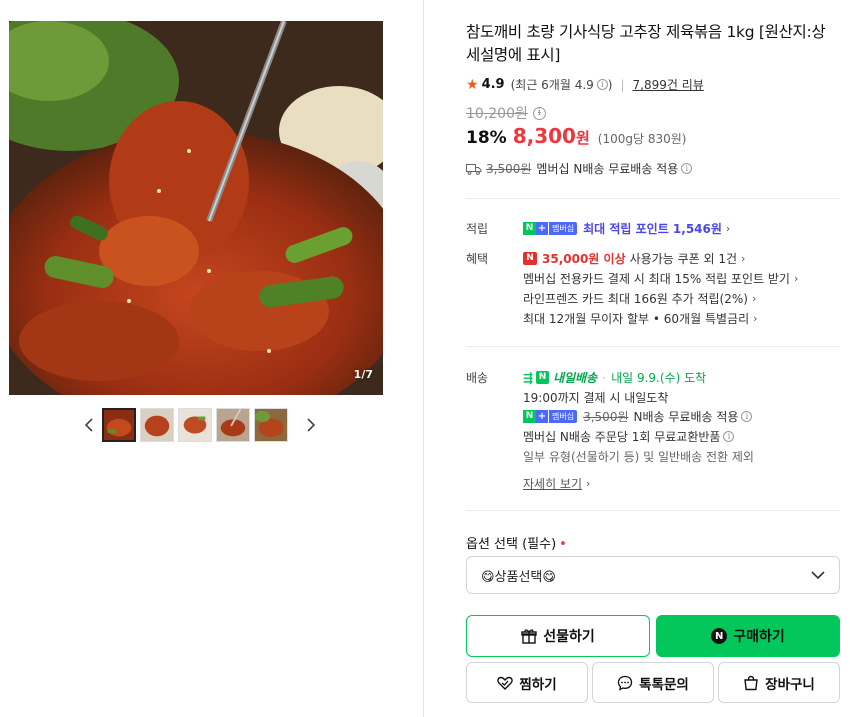 The height and width of the screenshot is (717, 850). I want to click on delivery-fee-row: N + 멤버십 3,500원 N배송 무료배송 적용 i, so click(638, 416).